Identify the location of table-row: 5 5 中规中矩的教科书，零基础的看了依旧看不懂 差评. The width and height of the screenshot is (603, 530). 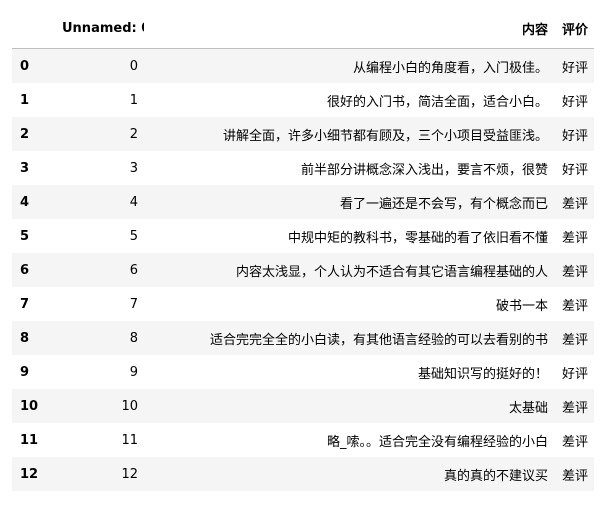
(303, 236).